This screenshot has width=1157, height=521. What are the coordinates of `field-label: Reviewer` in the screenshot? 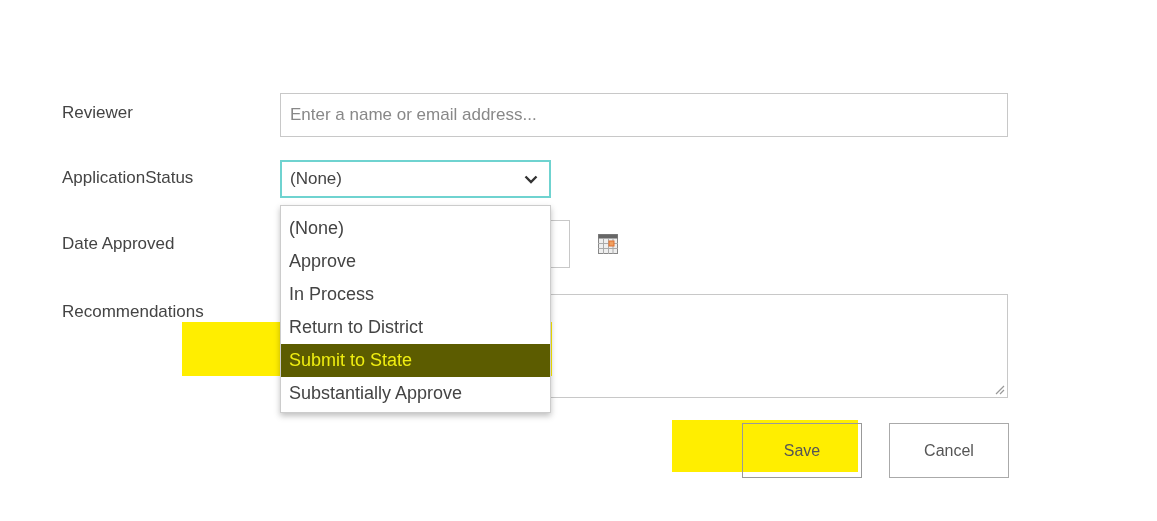 It's located at (98, 113).